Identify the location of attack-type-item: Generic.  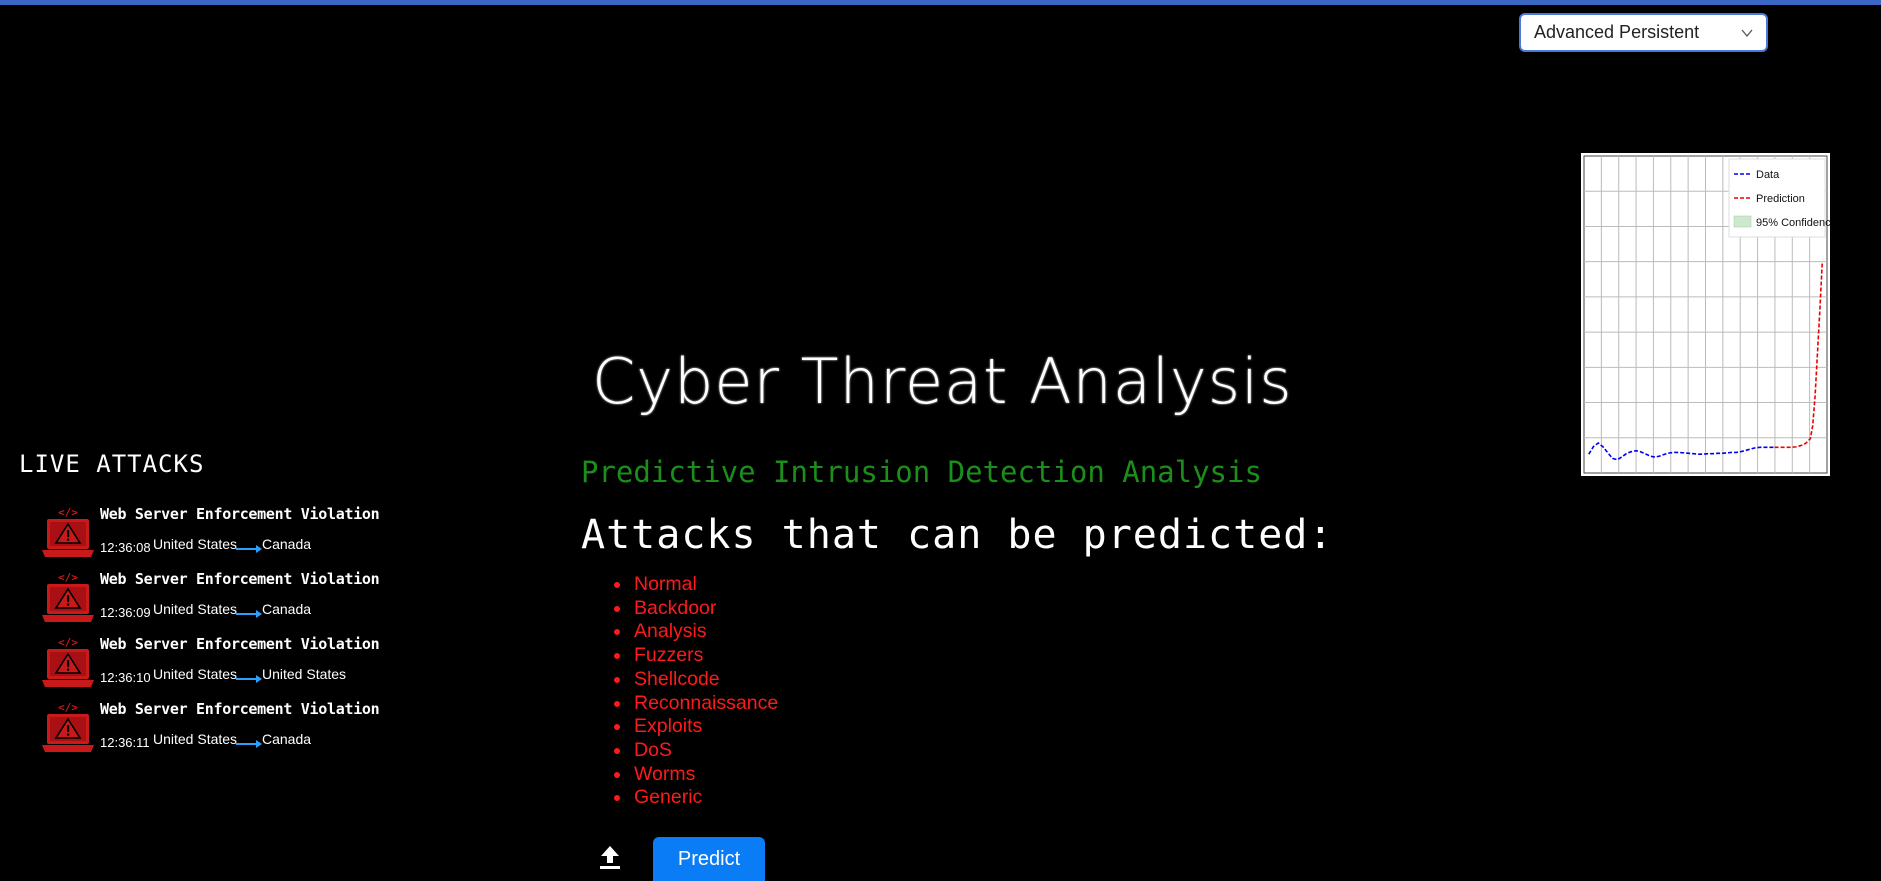
(705, 798).